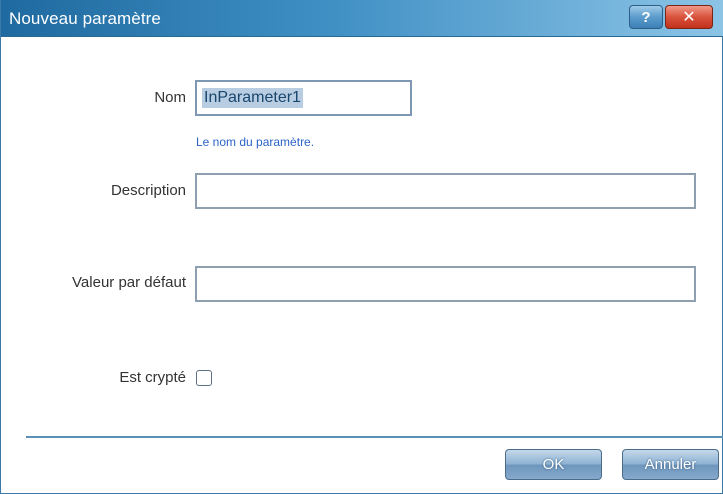 This screenshot has height=494, width=723. What do you see at coordinates (670, 464) in the screenshot?
I see `cancel-button: Annuler` at bounding box center [670, 464].